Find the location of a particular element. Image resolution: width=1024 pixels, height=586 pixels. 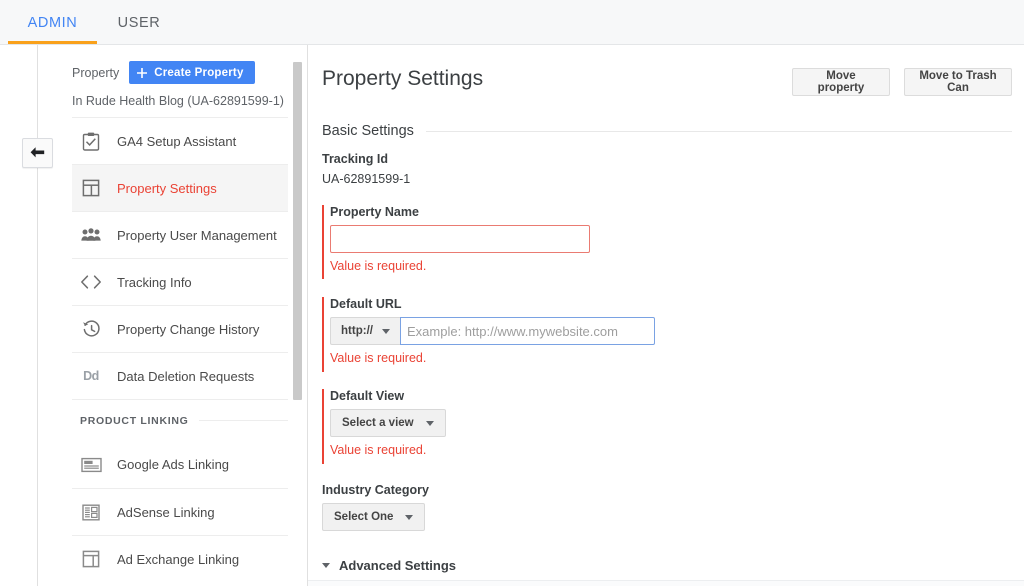

property-header: Property Create Property is located at coordinates (163, 72).